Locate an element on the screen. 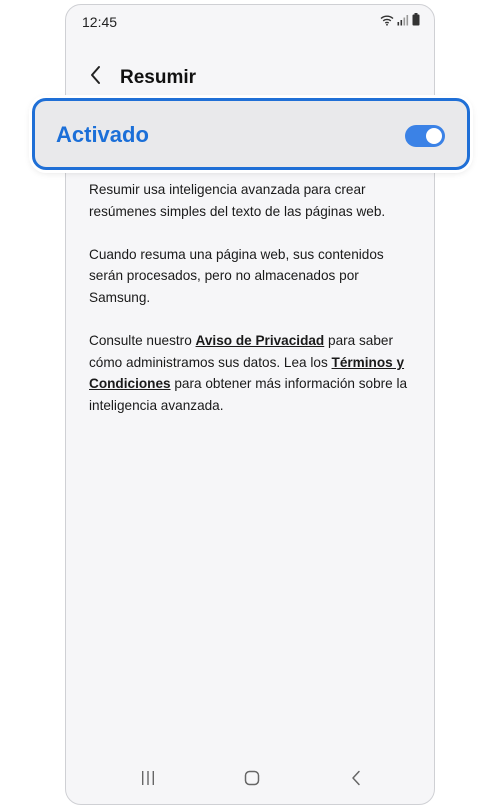  toggle-label: Activado is located at coordinates (102, 134).